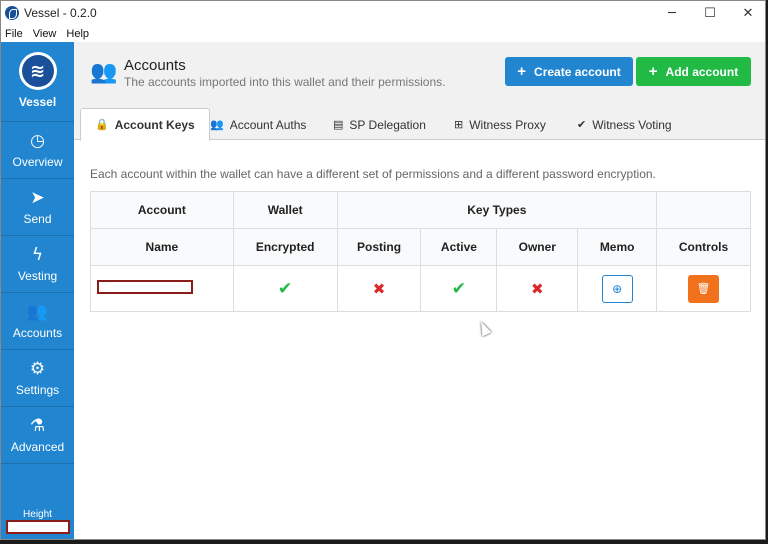 The image size is (768, 544). I want to click on encrypted-cell: ✔, so click(285, 288).